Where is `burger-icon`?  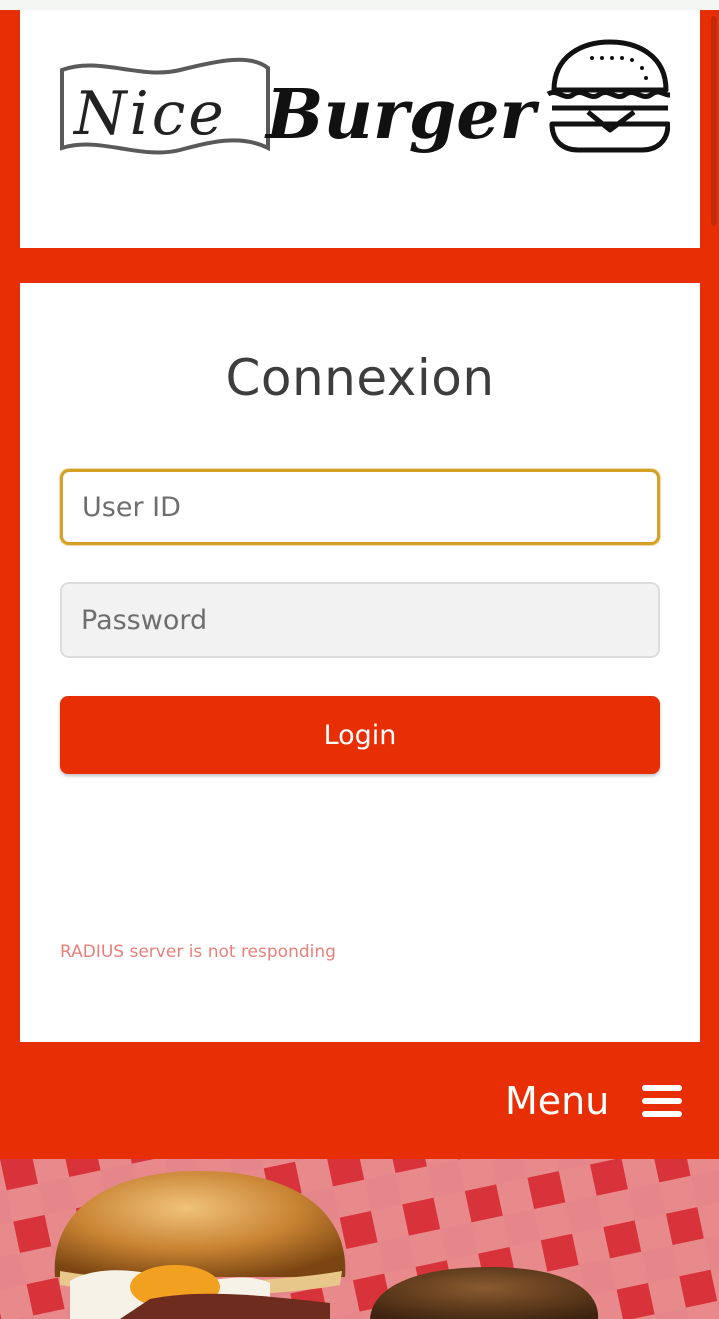
burger-icon is located at coordinates (608, 96).